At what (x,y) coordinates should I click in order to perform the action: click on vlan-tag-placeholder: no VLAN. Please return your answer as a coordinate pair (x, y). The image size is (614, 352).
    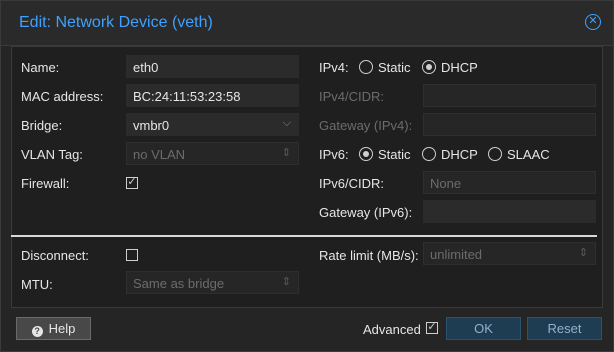
    Looking at the image, I should click on (159, 154).